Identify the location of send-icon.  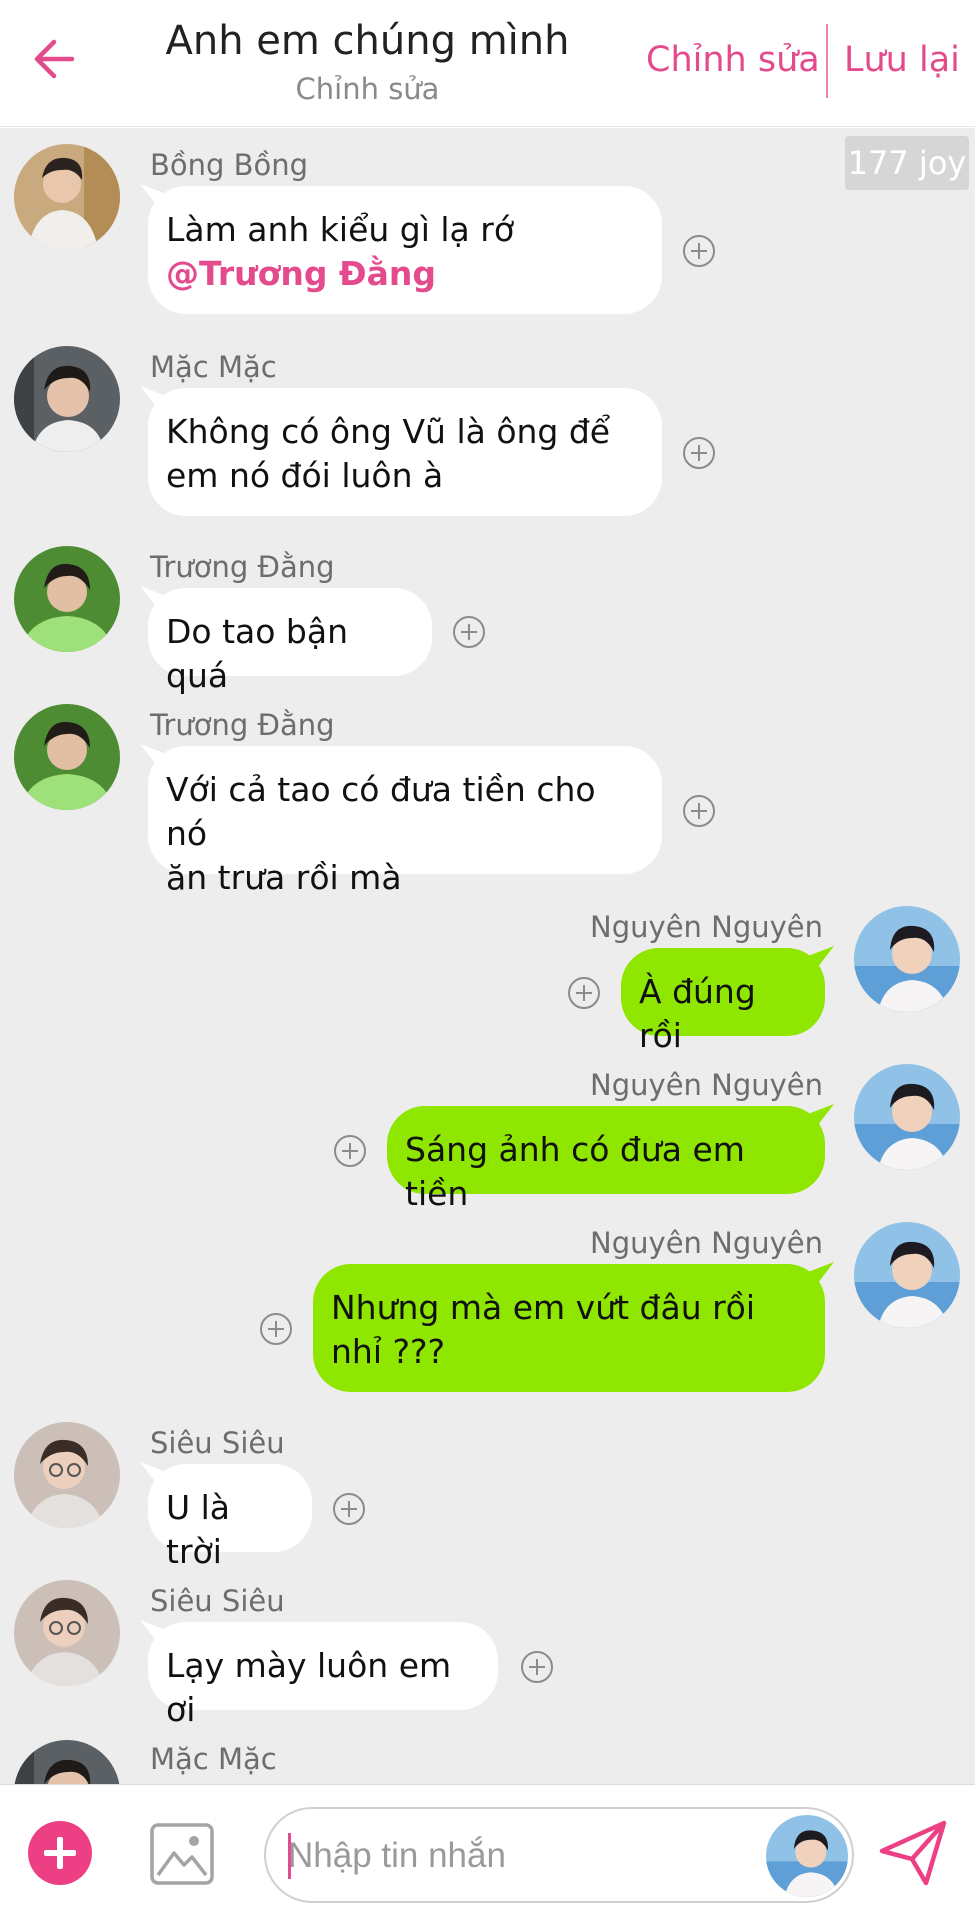
(913, 1853).